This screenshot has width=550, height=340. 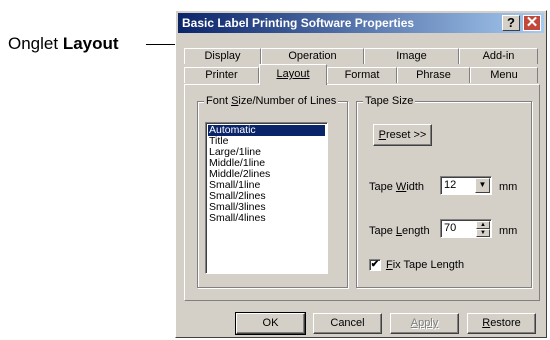 What do you see at coordinates (511, 23) in the screenshot?
I see `help-icon: ?` at bounding box center [511, 23].